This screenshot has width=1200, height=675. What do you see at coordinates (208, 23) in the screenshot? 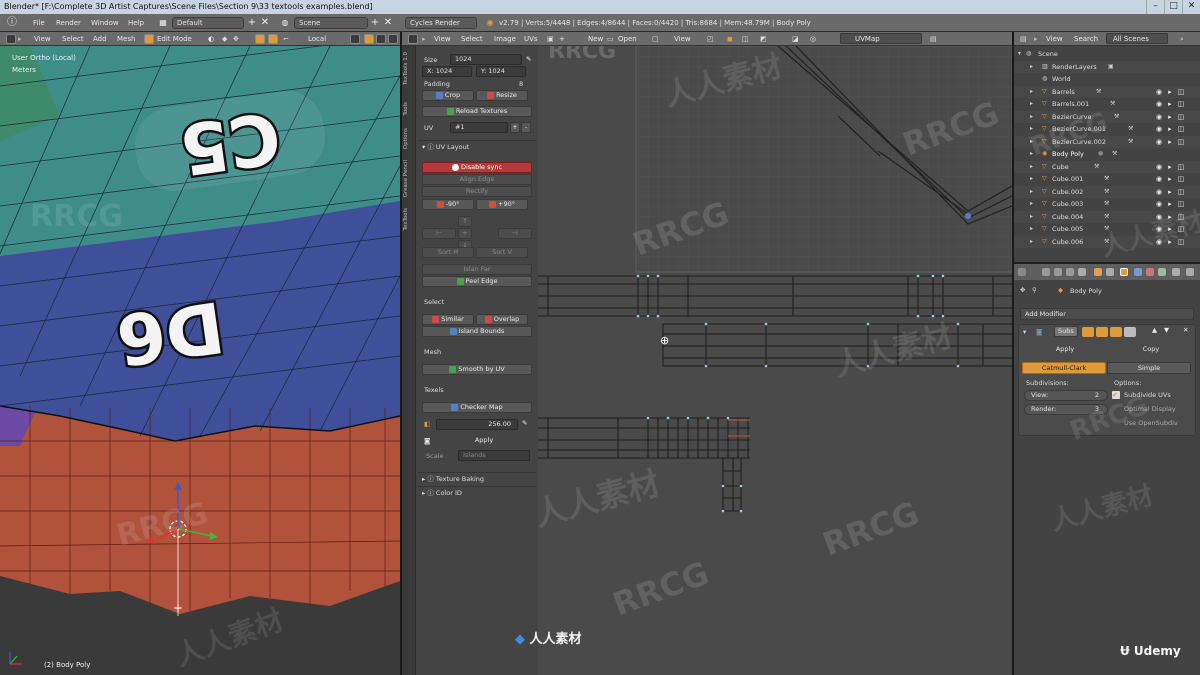
I see `layout-selector: Default` at bounding box center [208, 23].